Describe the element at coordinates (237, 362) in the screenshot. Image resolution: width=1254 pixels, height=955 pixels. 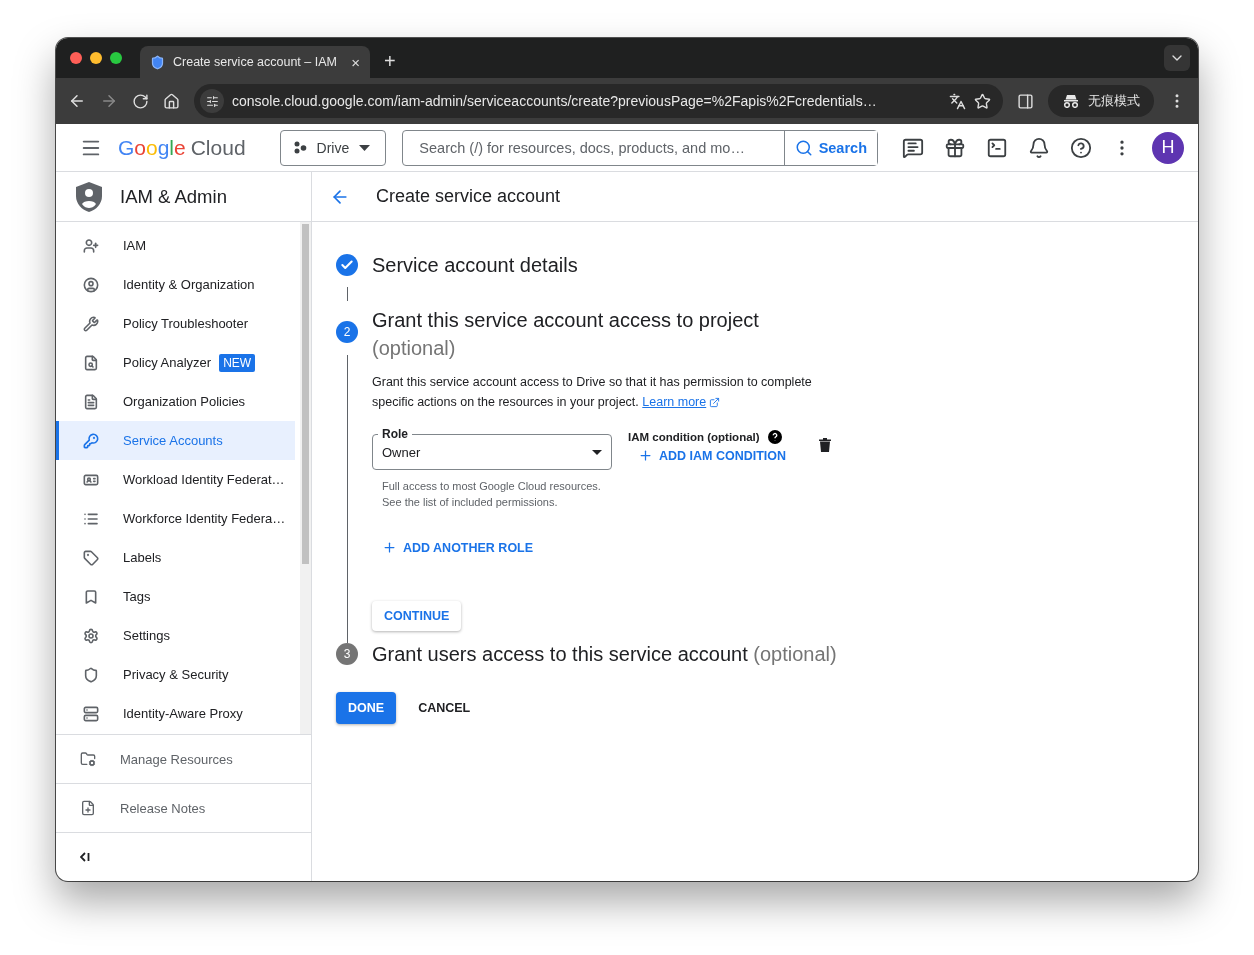
I see `new-badge: NEW` at that location.